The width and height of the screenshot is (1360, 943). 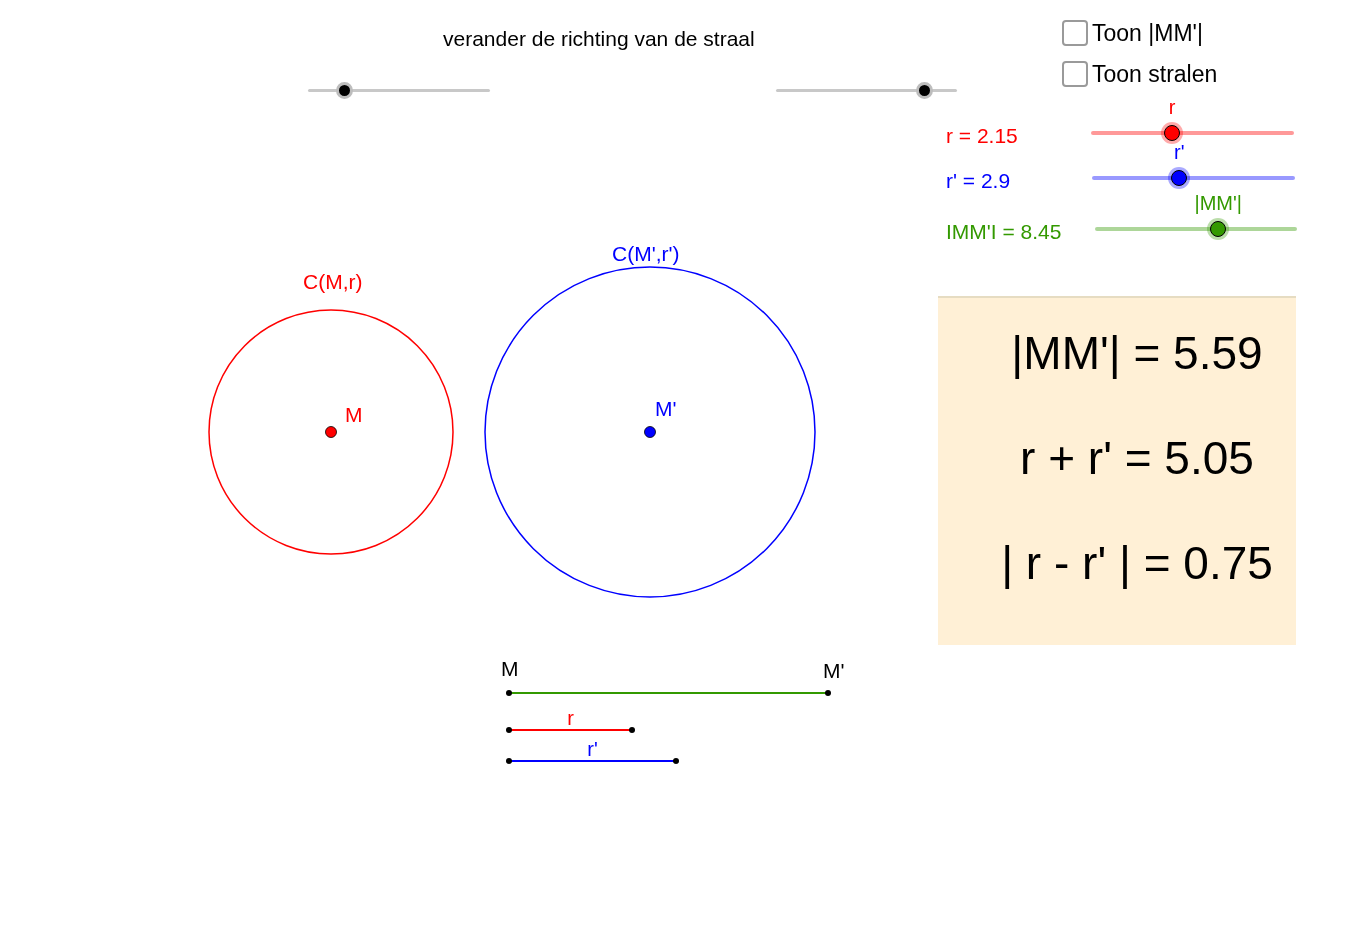 I want to click on slider-name: r, so click(x=1172, y=107).